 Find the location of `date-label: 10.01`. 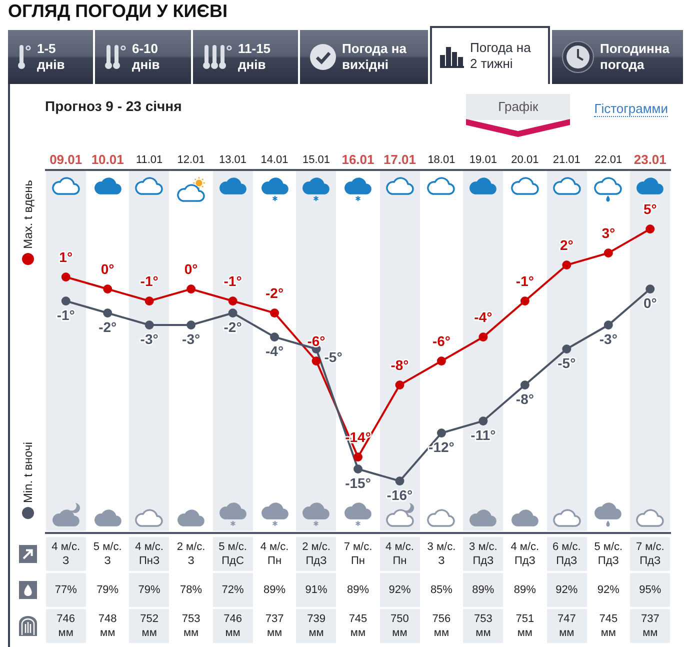

date-label: 10.01 is located at coordinates (107, 160).